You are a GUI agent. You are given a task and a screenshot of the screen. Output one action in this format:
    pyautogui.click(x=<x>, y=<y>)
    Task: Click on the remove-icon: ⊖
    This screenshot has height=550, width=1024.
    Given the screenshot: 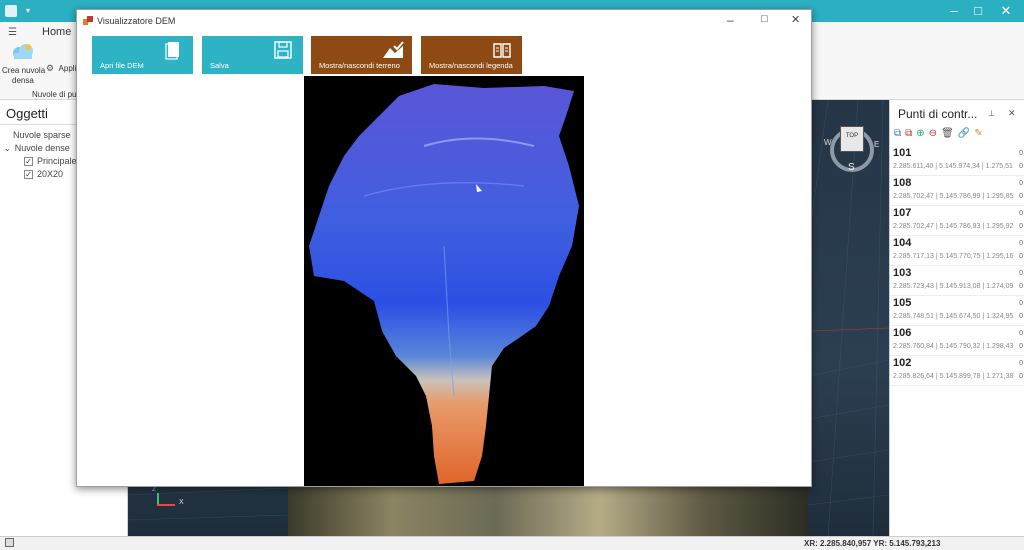 What is the action you would take?
    pyautogui.click(x=933, y=135)
    